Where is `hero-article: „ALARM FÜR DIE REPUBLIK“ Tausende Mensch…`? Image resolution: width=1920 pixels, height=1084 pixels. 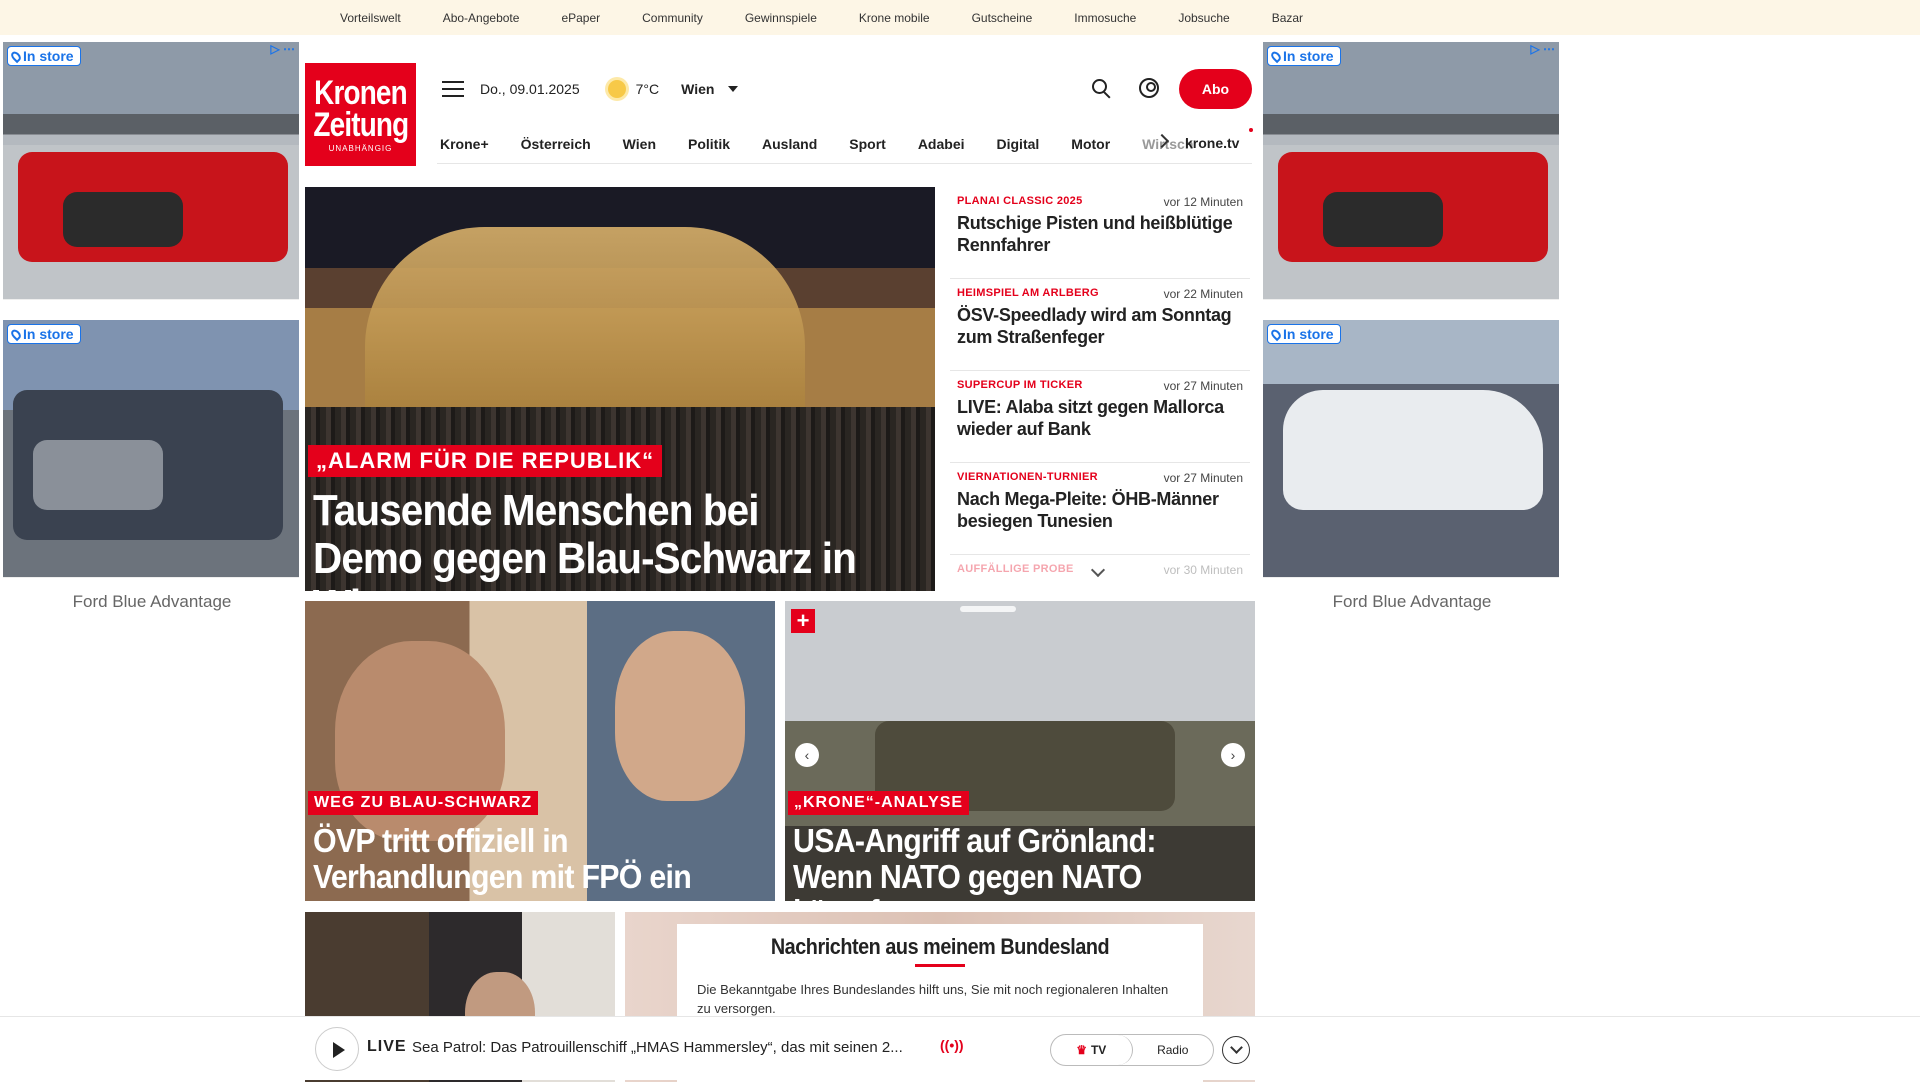 hero-article: „ALARM FÜR DIE REPUBLIK“ Tausende Mensch… is located at coordinates (620, 389).